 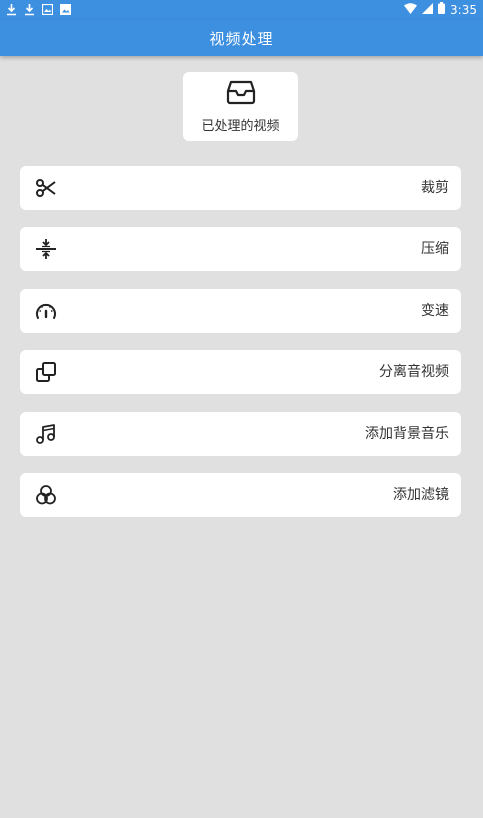 I want to click on app-bar: 视频处理, so click(x=241, y=38).